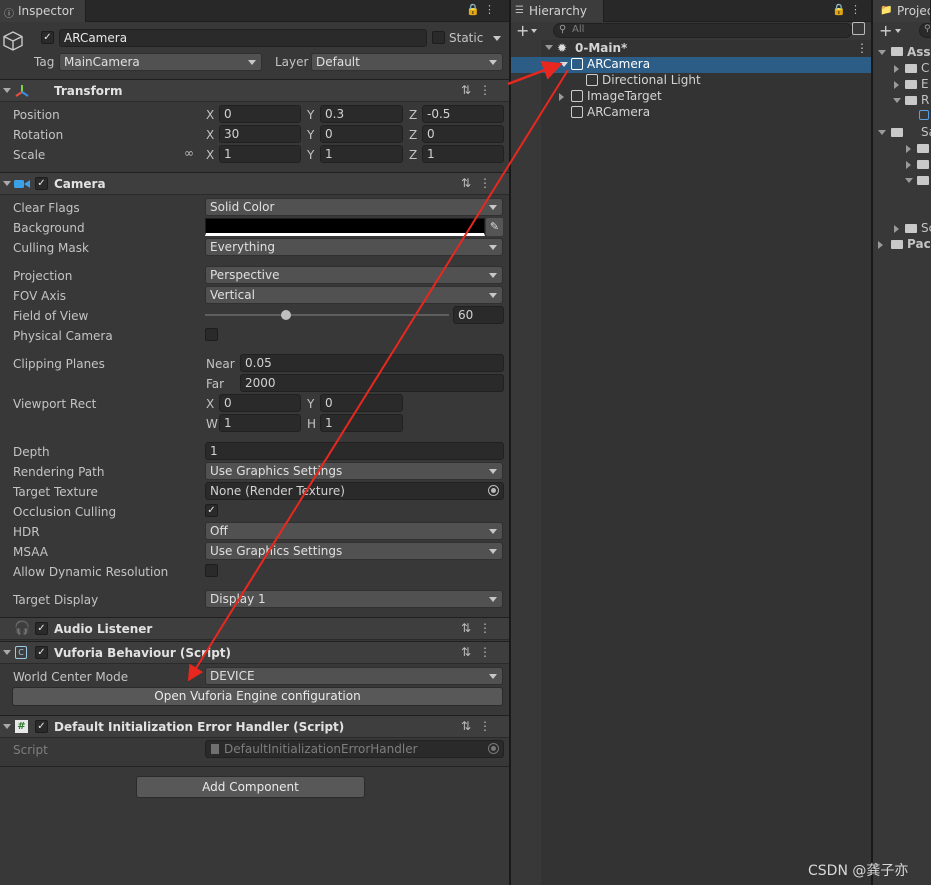 Image resolution: width=931 pixels, height=885 pixels. Describe the element at coordinates (260, 423) in the screenshot. I see `viewport-w-field: 1` at that location.